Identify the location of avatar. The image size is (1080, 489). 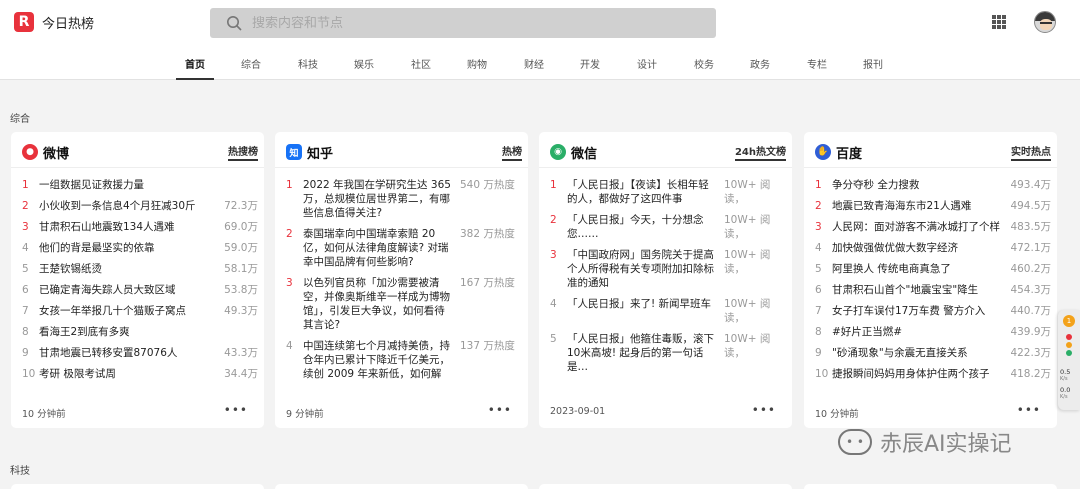
(1045, 22).